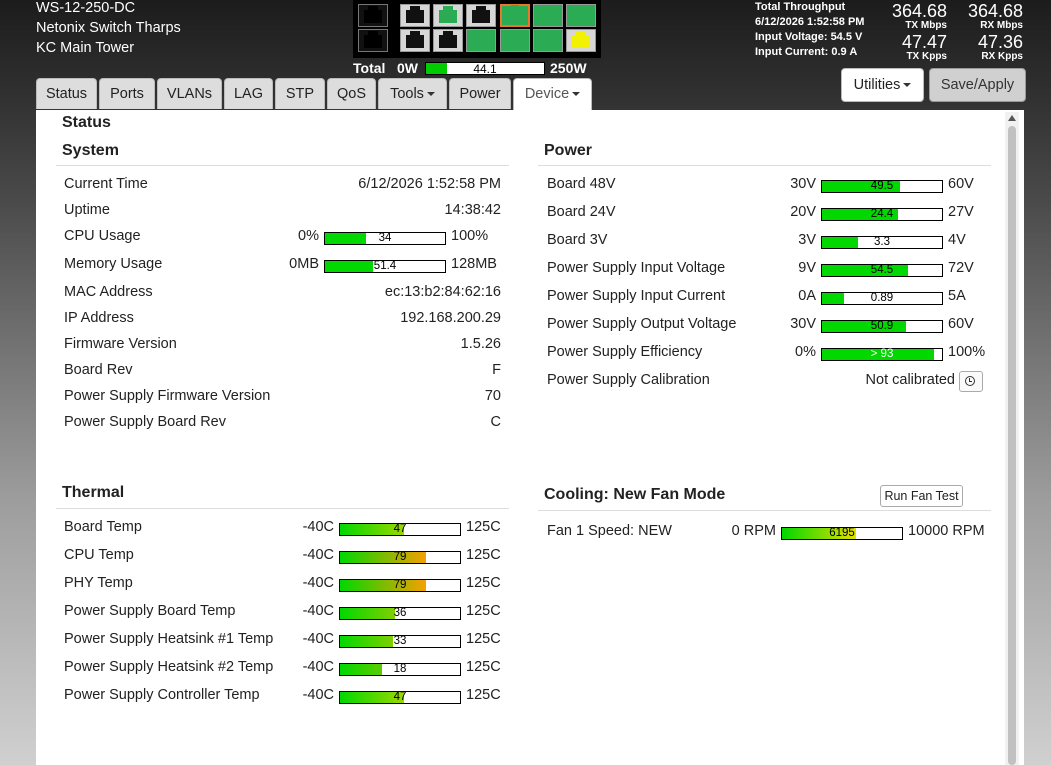 Image resolution: width=1051 pixels, height=765 pixels. What do you see at coordinates (304, 264) in the screenshot?
I see `system-row-min: 0MB` at bounding box center [304, 264].